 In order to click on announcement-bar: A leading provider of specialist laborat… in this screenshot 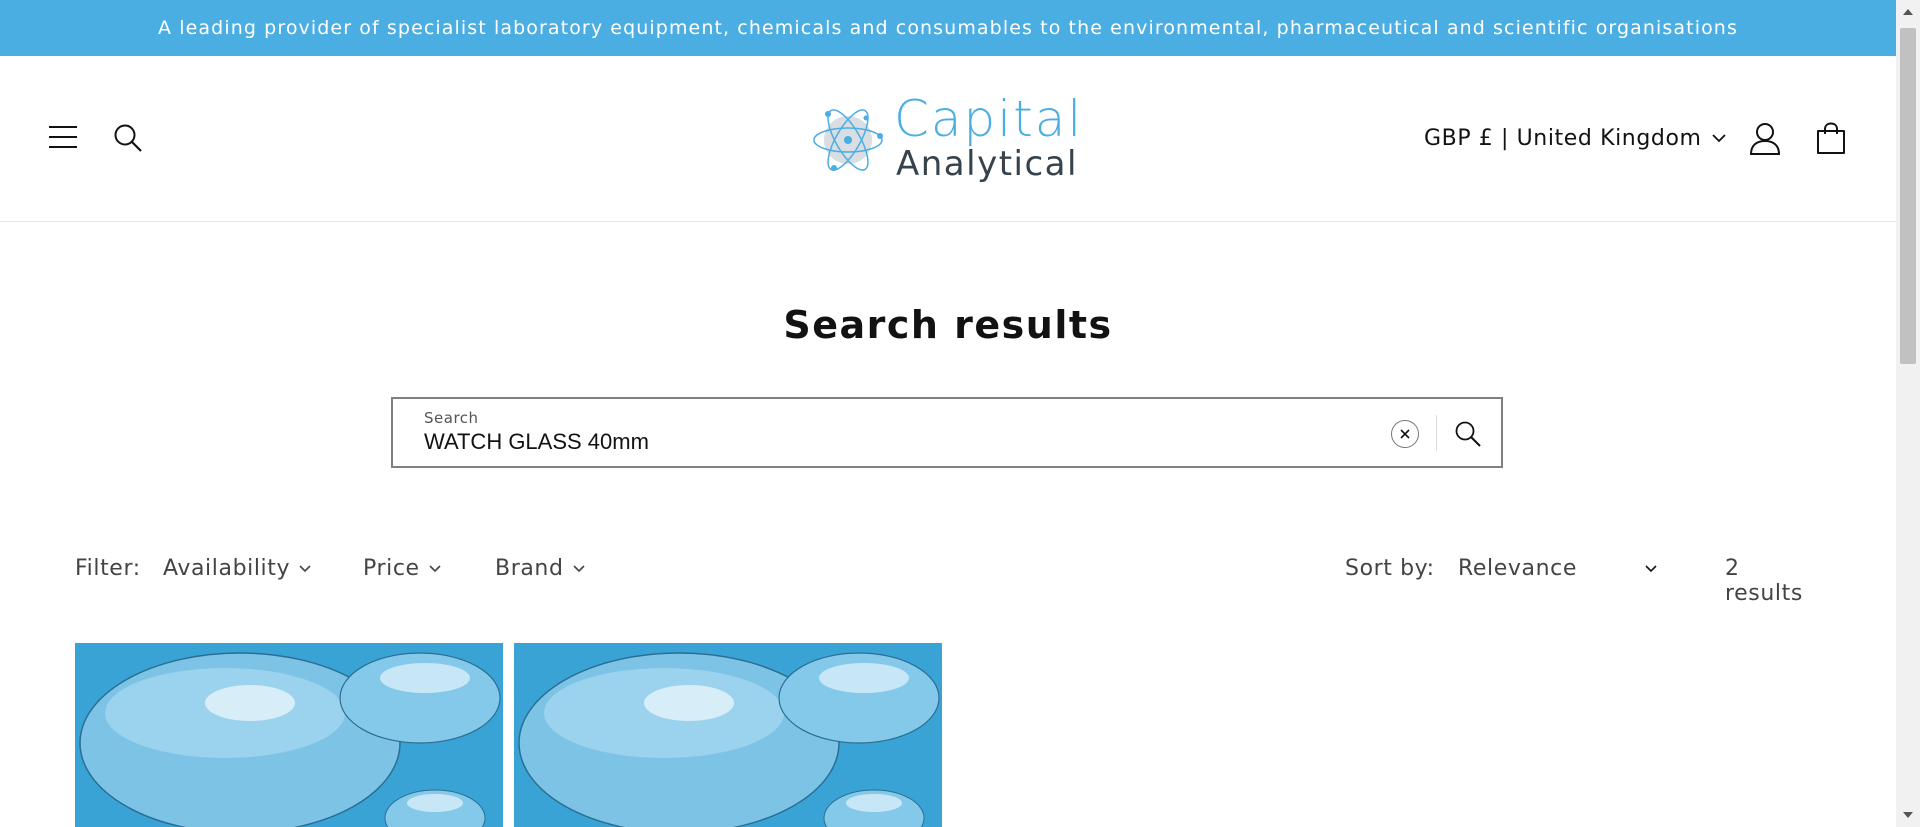, I will do `click(948, 28)`.